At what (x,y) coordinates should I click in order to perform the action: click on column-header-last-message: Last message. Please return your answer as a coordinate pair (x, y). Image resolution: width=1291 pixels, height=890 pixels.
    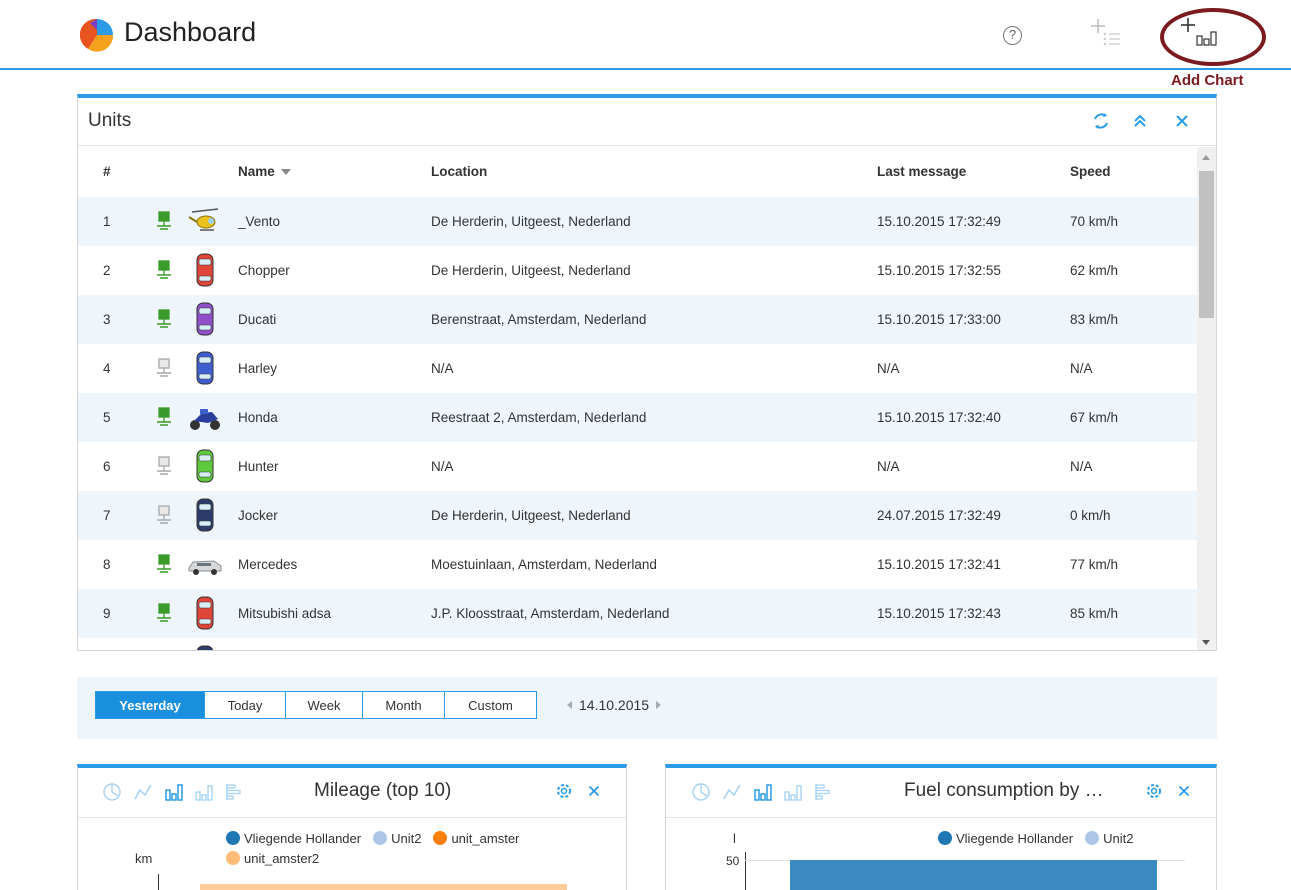
    Looking at the image, I should click on (921, 171).